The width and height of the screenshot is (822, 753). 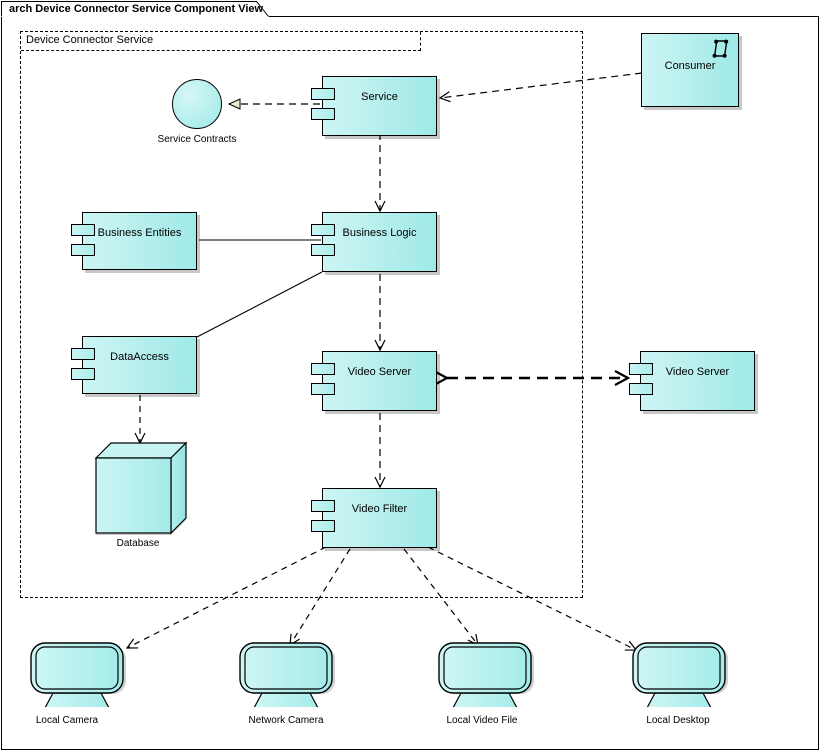 What do you see at coordinates (720, 48) in the screenshot?
I see `component-stereotype-icon` at bounding box center [720, 48].